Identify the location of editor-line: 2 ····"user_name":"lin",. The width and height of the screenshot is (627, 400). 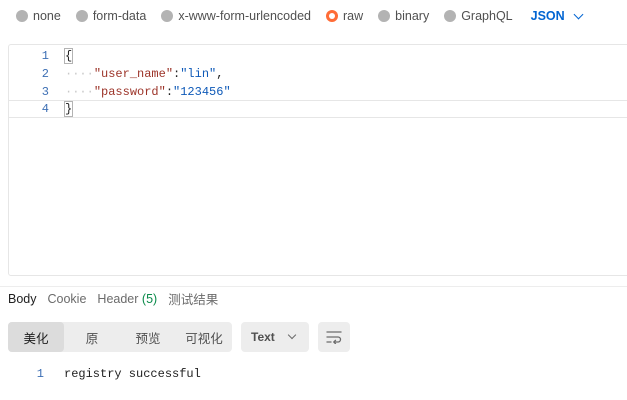
(318, 74).